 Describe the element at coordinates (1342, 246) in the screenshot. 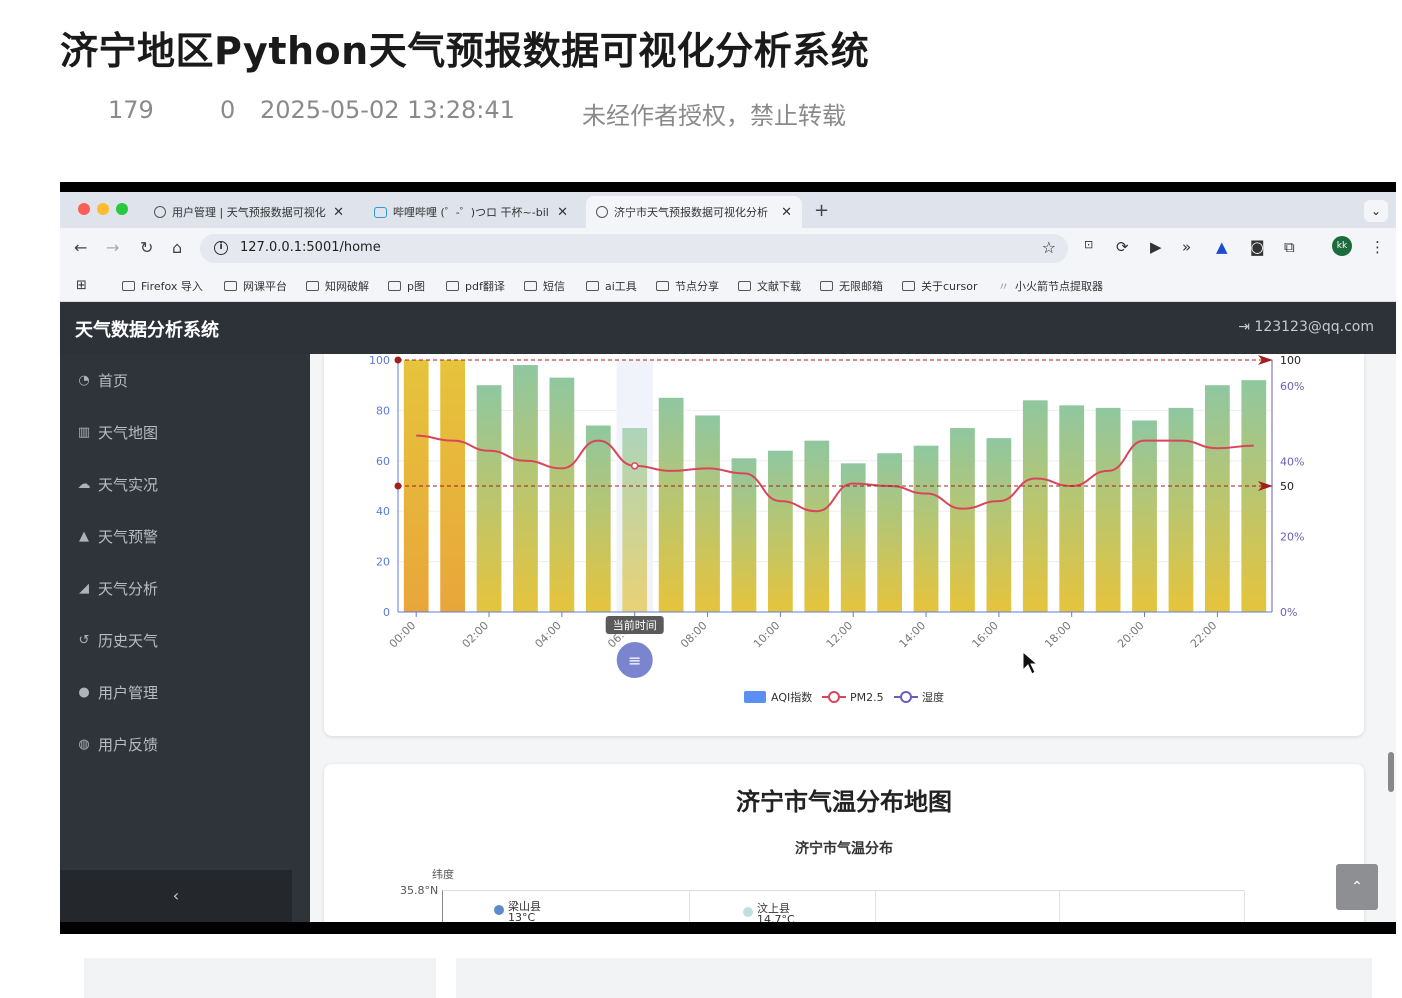

I see `profile-avatar: kk` at that location.